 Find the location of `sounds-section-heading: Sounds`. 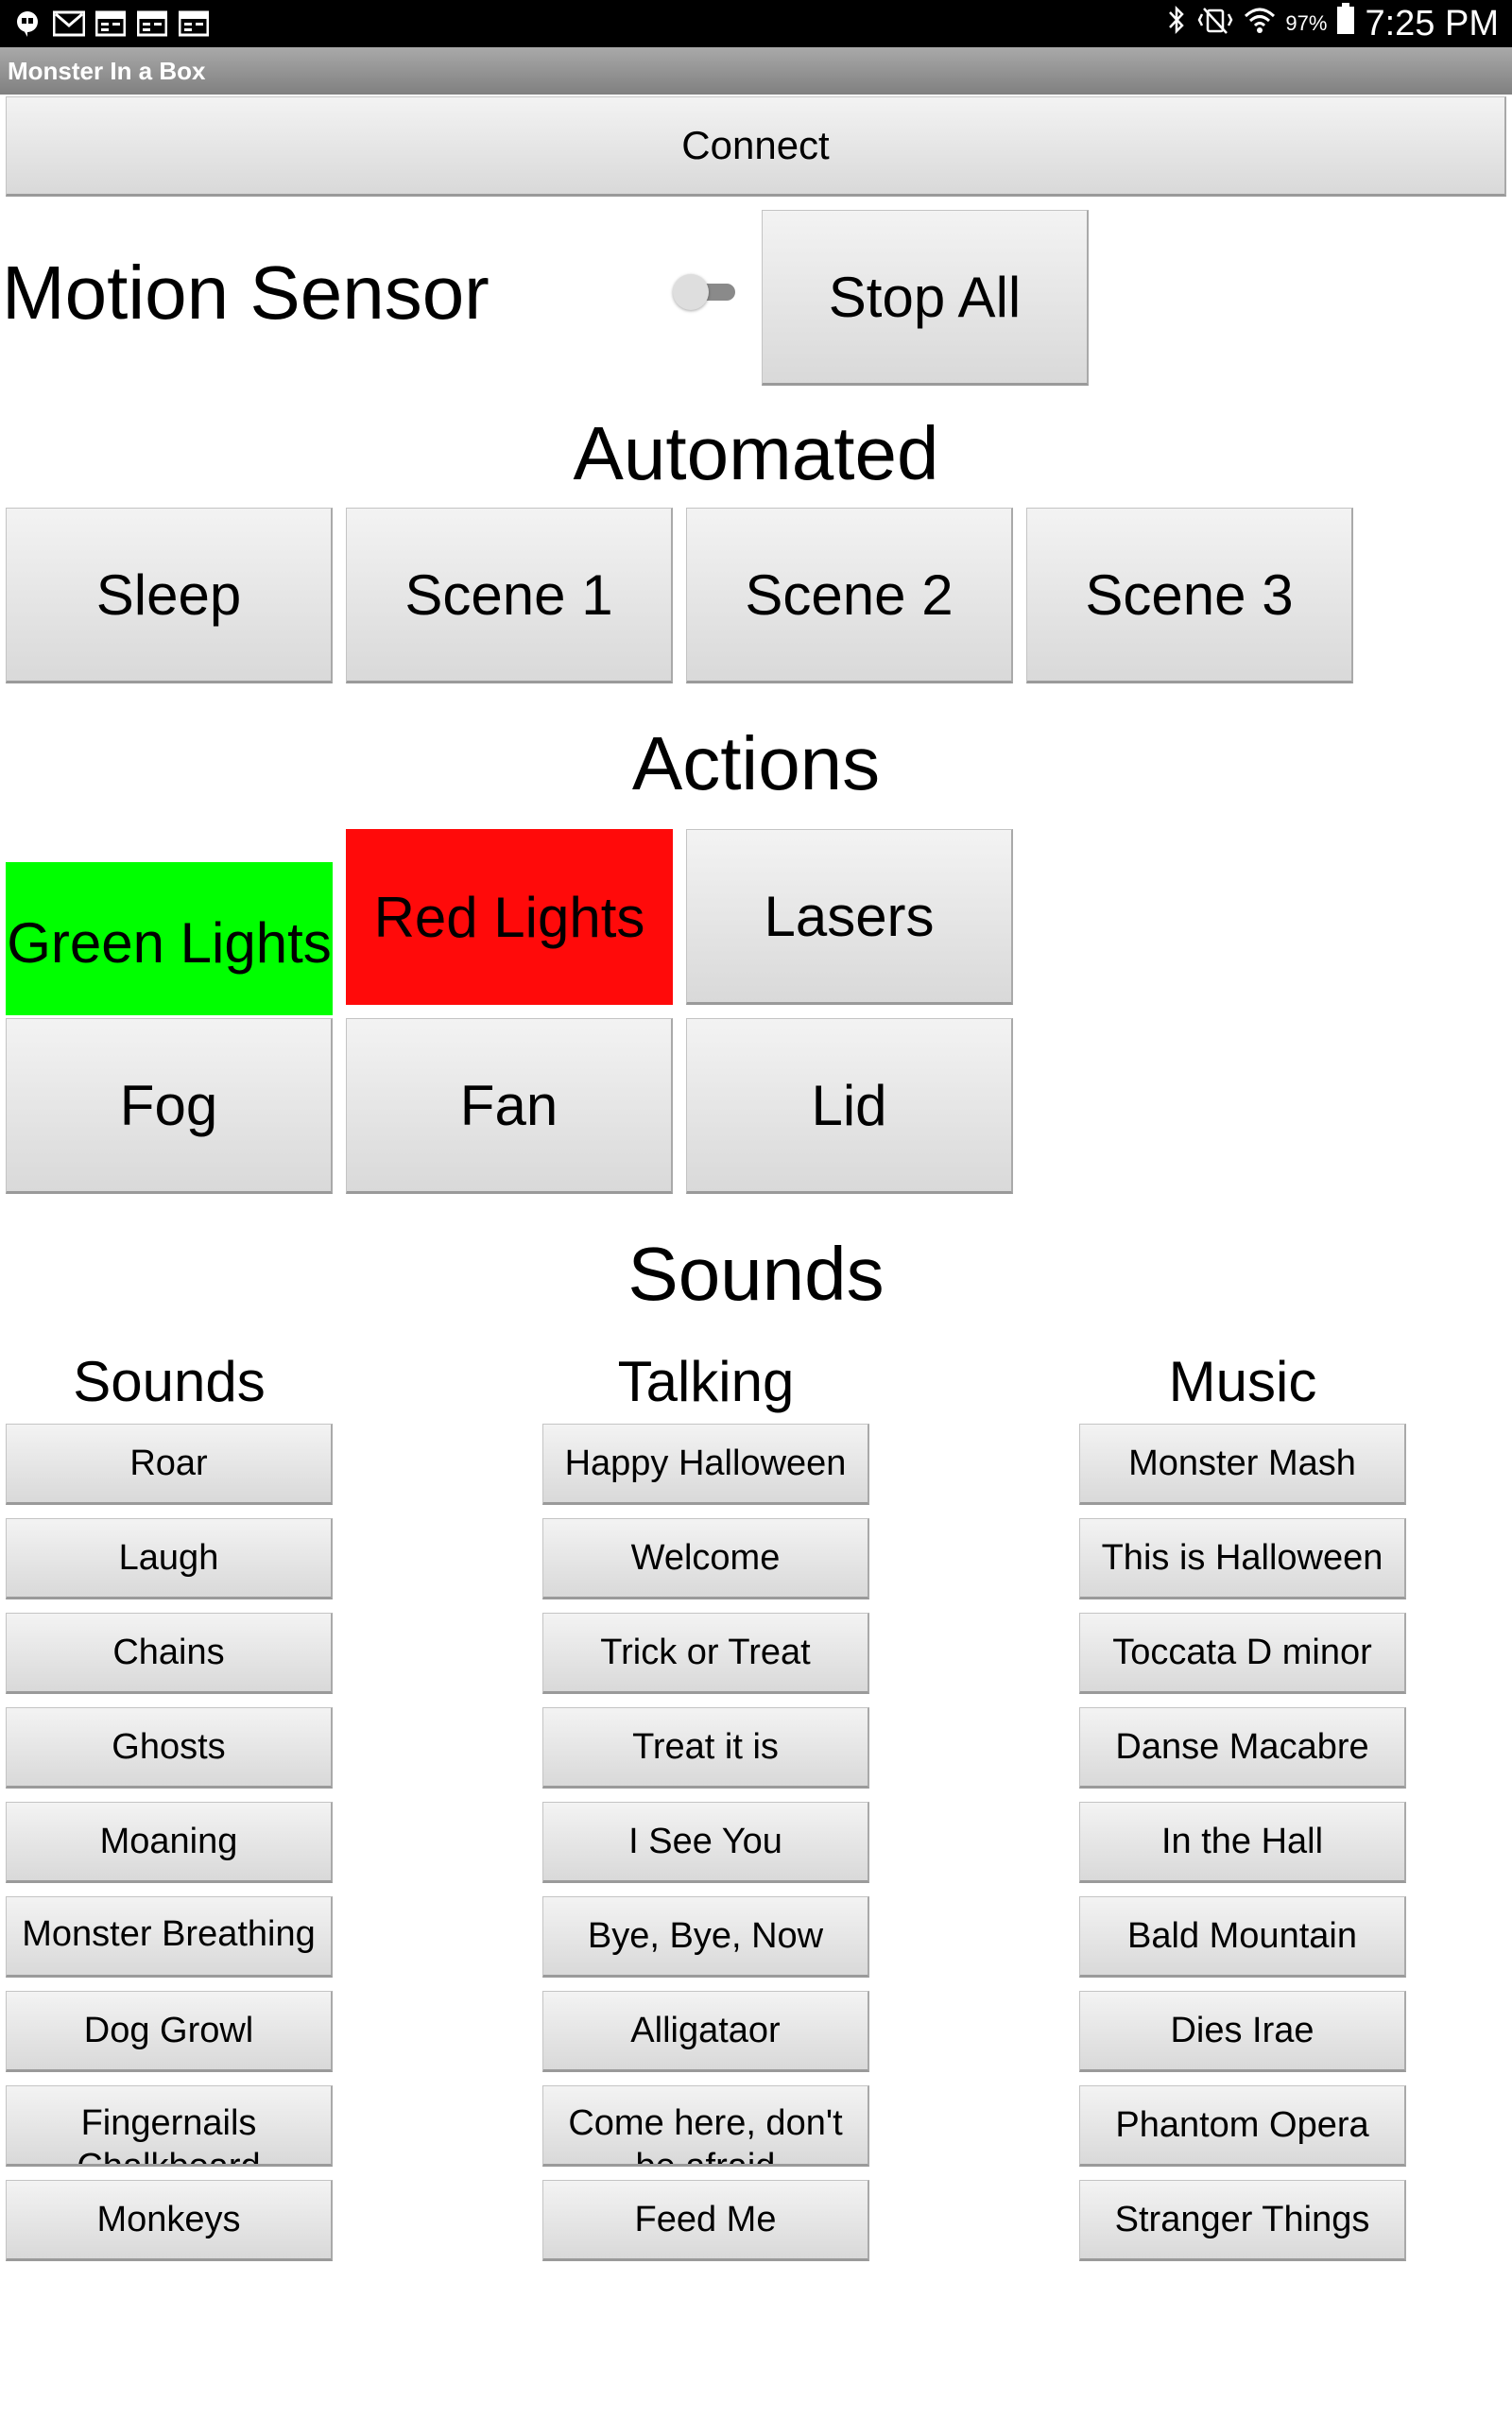

sounds-section-heading: Sounds is located at coordinates (756, 1274).